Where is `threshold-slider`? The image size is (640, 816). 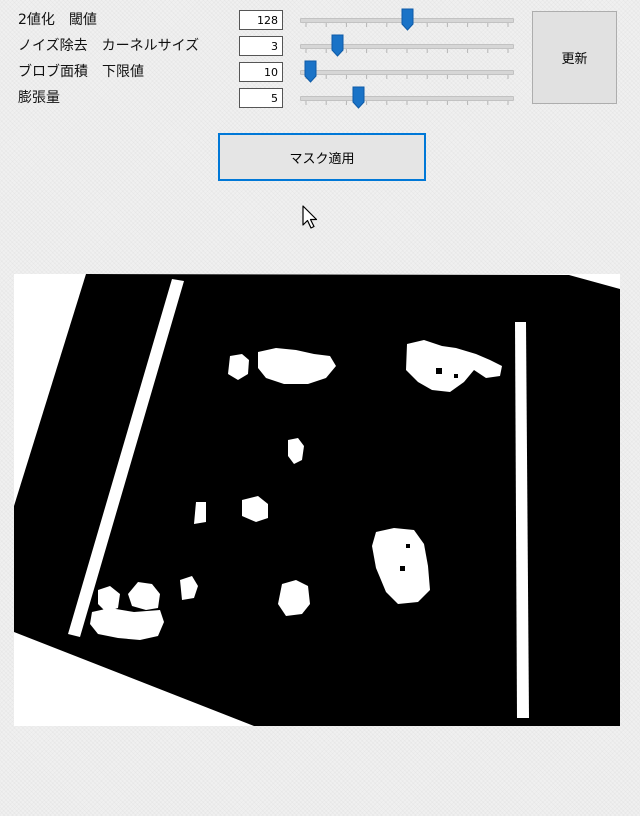
threshold-slider is located at coordinates (407, 19).